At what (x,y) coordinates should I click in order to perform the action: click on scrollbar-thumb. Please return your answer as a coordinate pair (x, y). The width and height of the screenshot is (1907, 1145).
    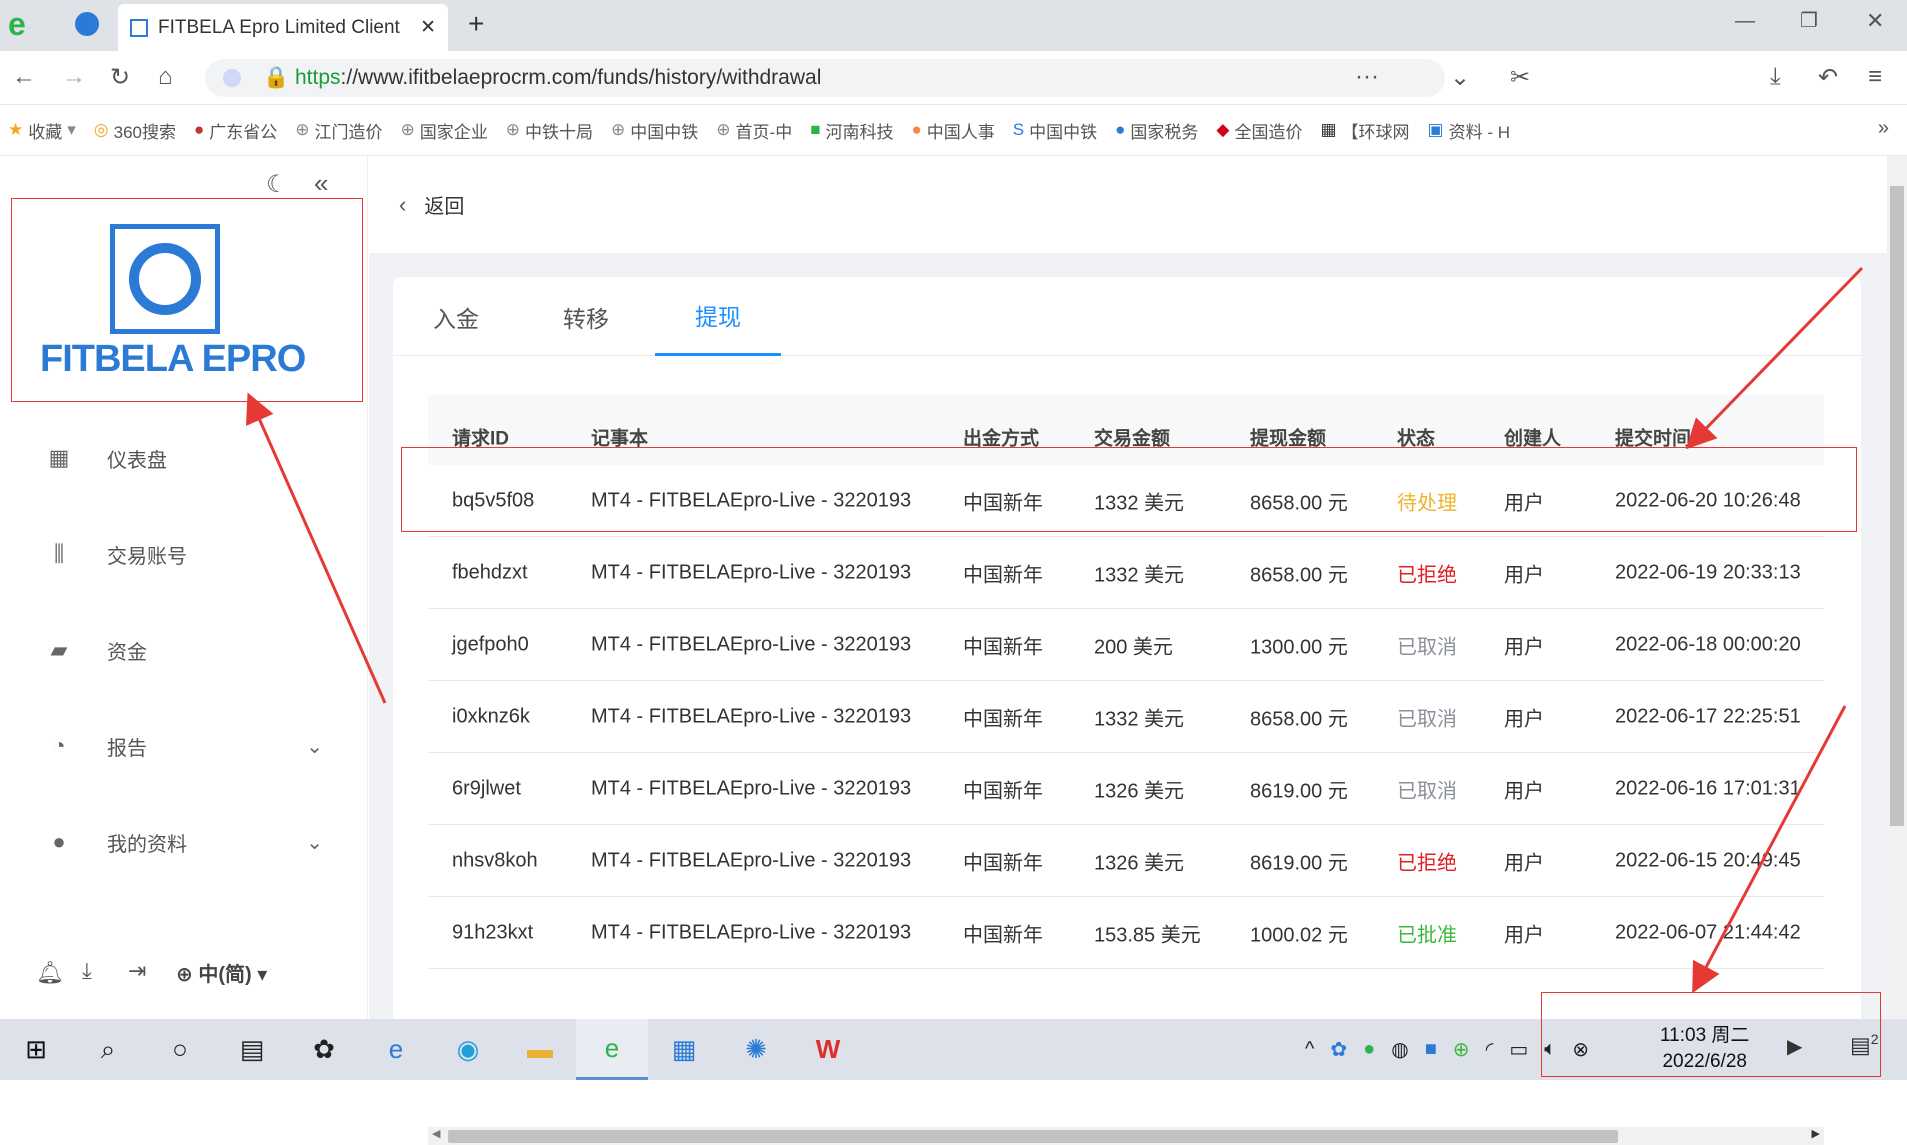
    Looking at the image, I should click on (1033, 1136).